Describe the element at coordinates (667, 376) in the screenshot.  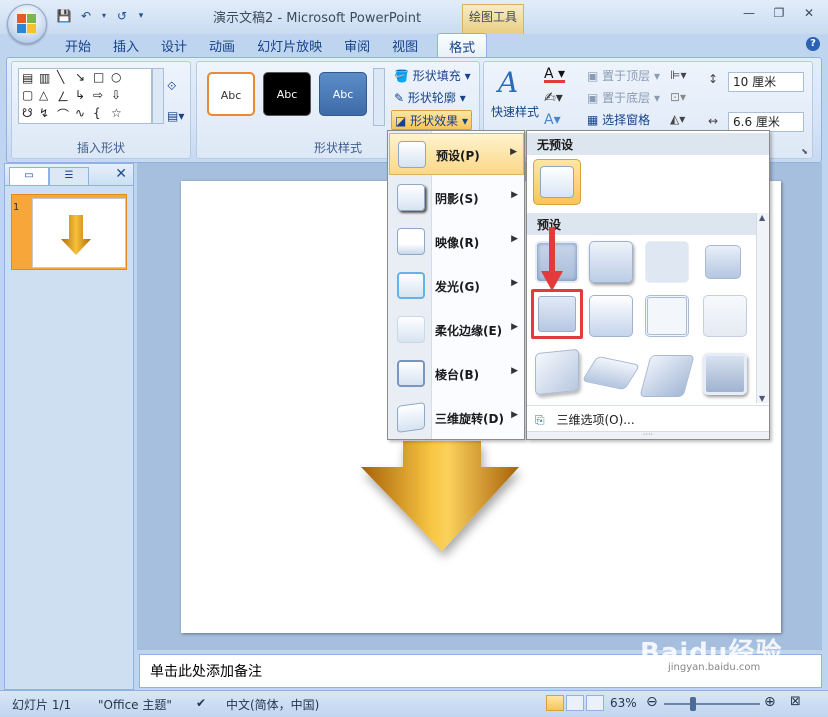
I see `preset-11-tile` at that location.